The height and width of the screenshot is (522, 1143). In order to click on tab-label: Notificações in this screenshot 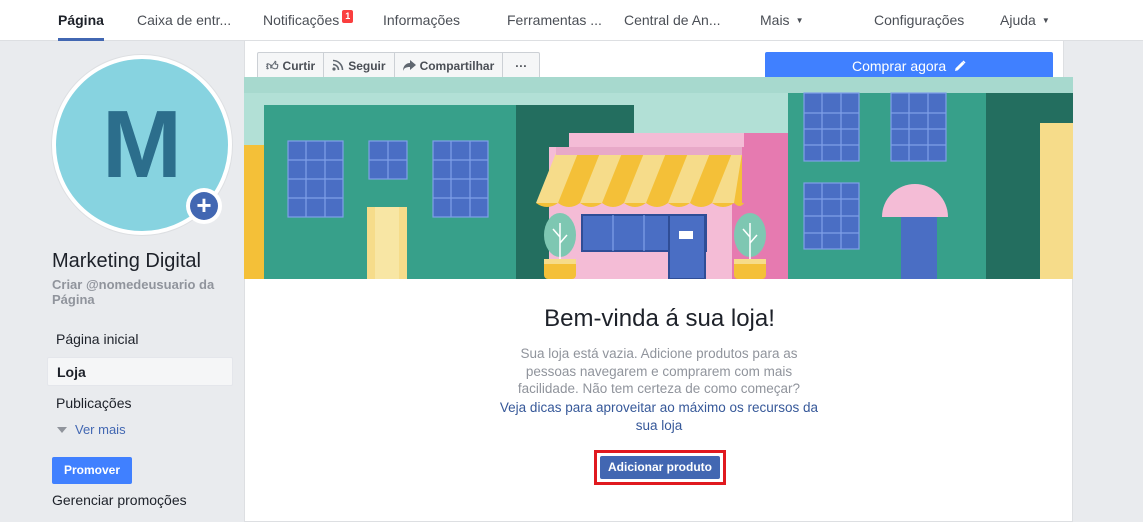, I will do `click(301, 20)`.